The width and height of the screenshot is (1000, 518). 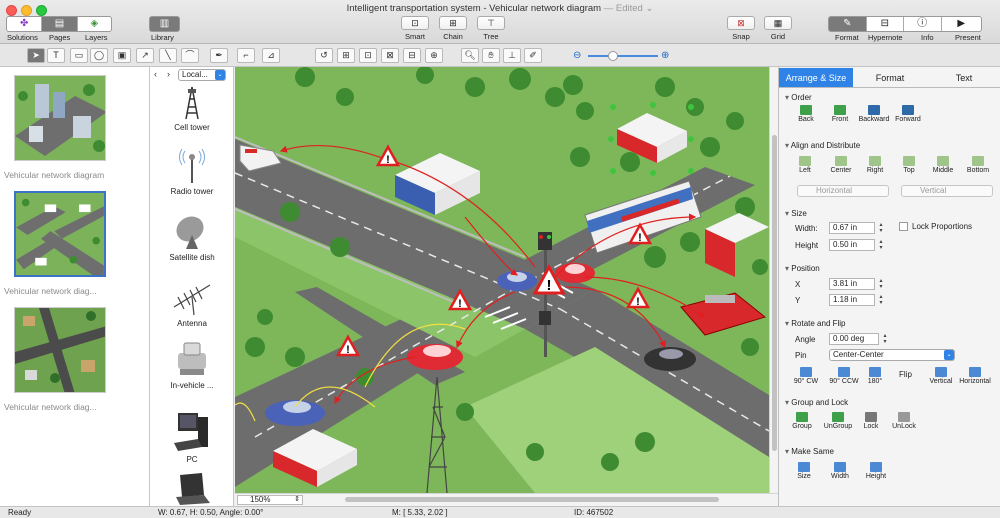 I want to click on stamp-icon: ⊥, so click(x=512, y=55).